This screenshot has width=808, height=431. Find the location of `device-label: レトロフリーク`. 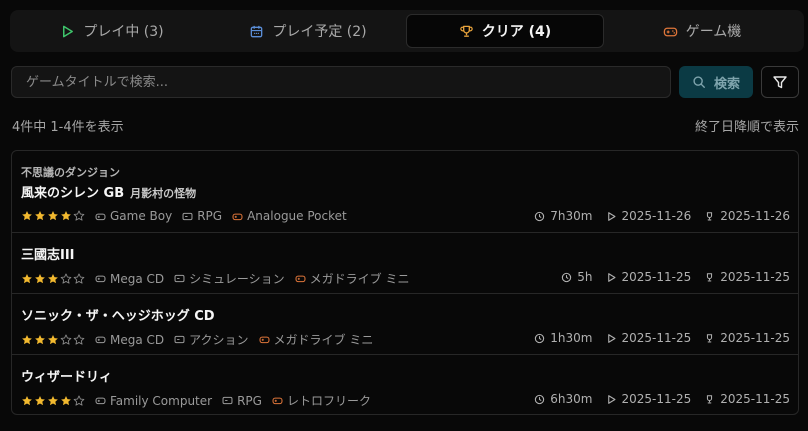

device-label: レトロフリーク is located at coordinates (328, 401).